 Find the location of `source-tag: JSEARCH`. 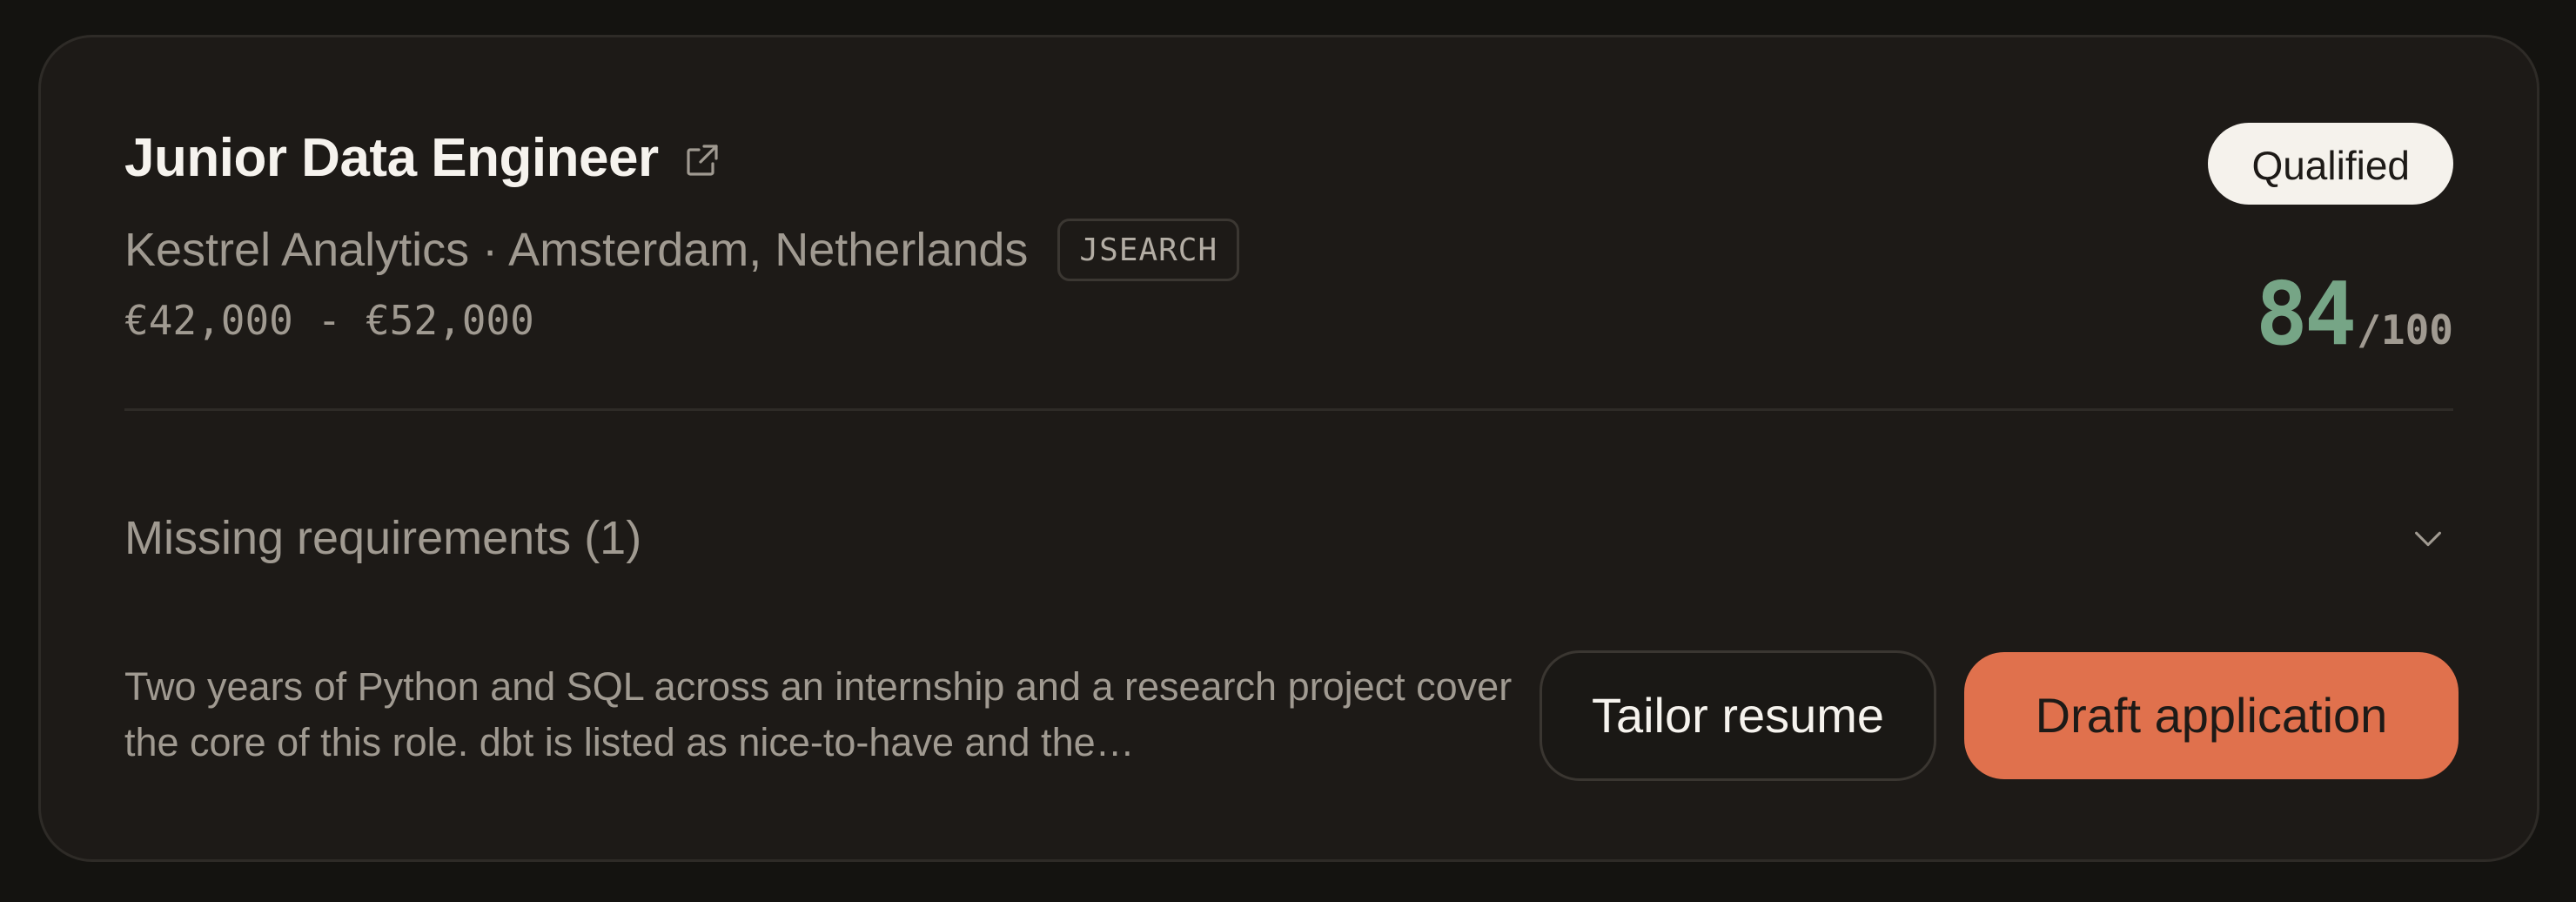

source-tag: JSEARCH is located at coordinates (1148, 250).